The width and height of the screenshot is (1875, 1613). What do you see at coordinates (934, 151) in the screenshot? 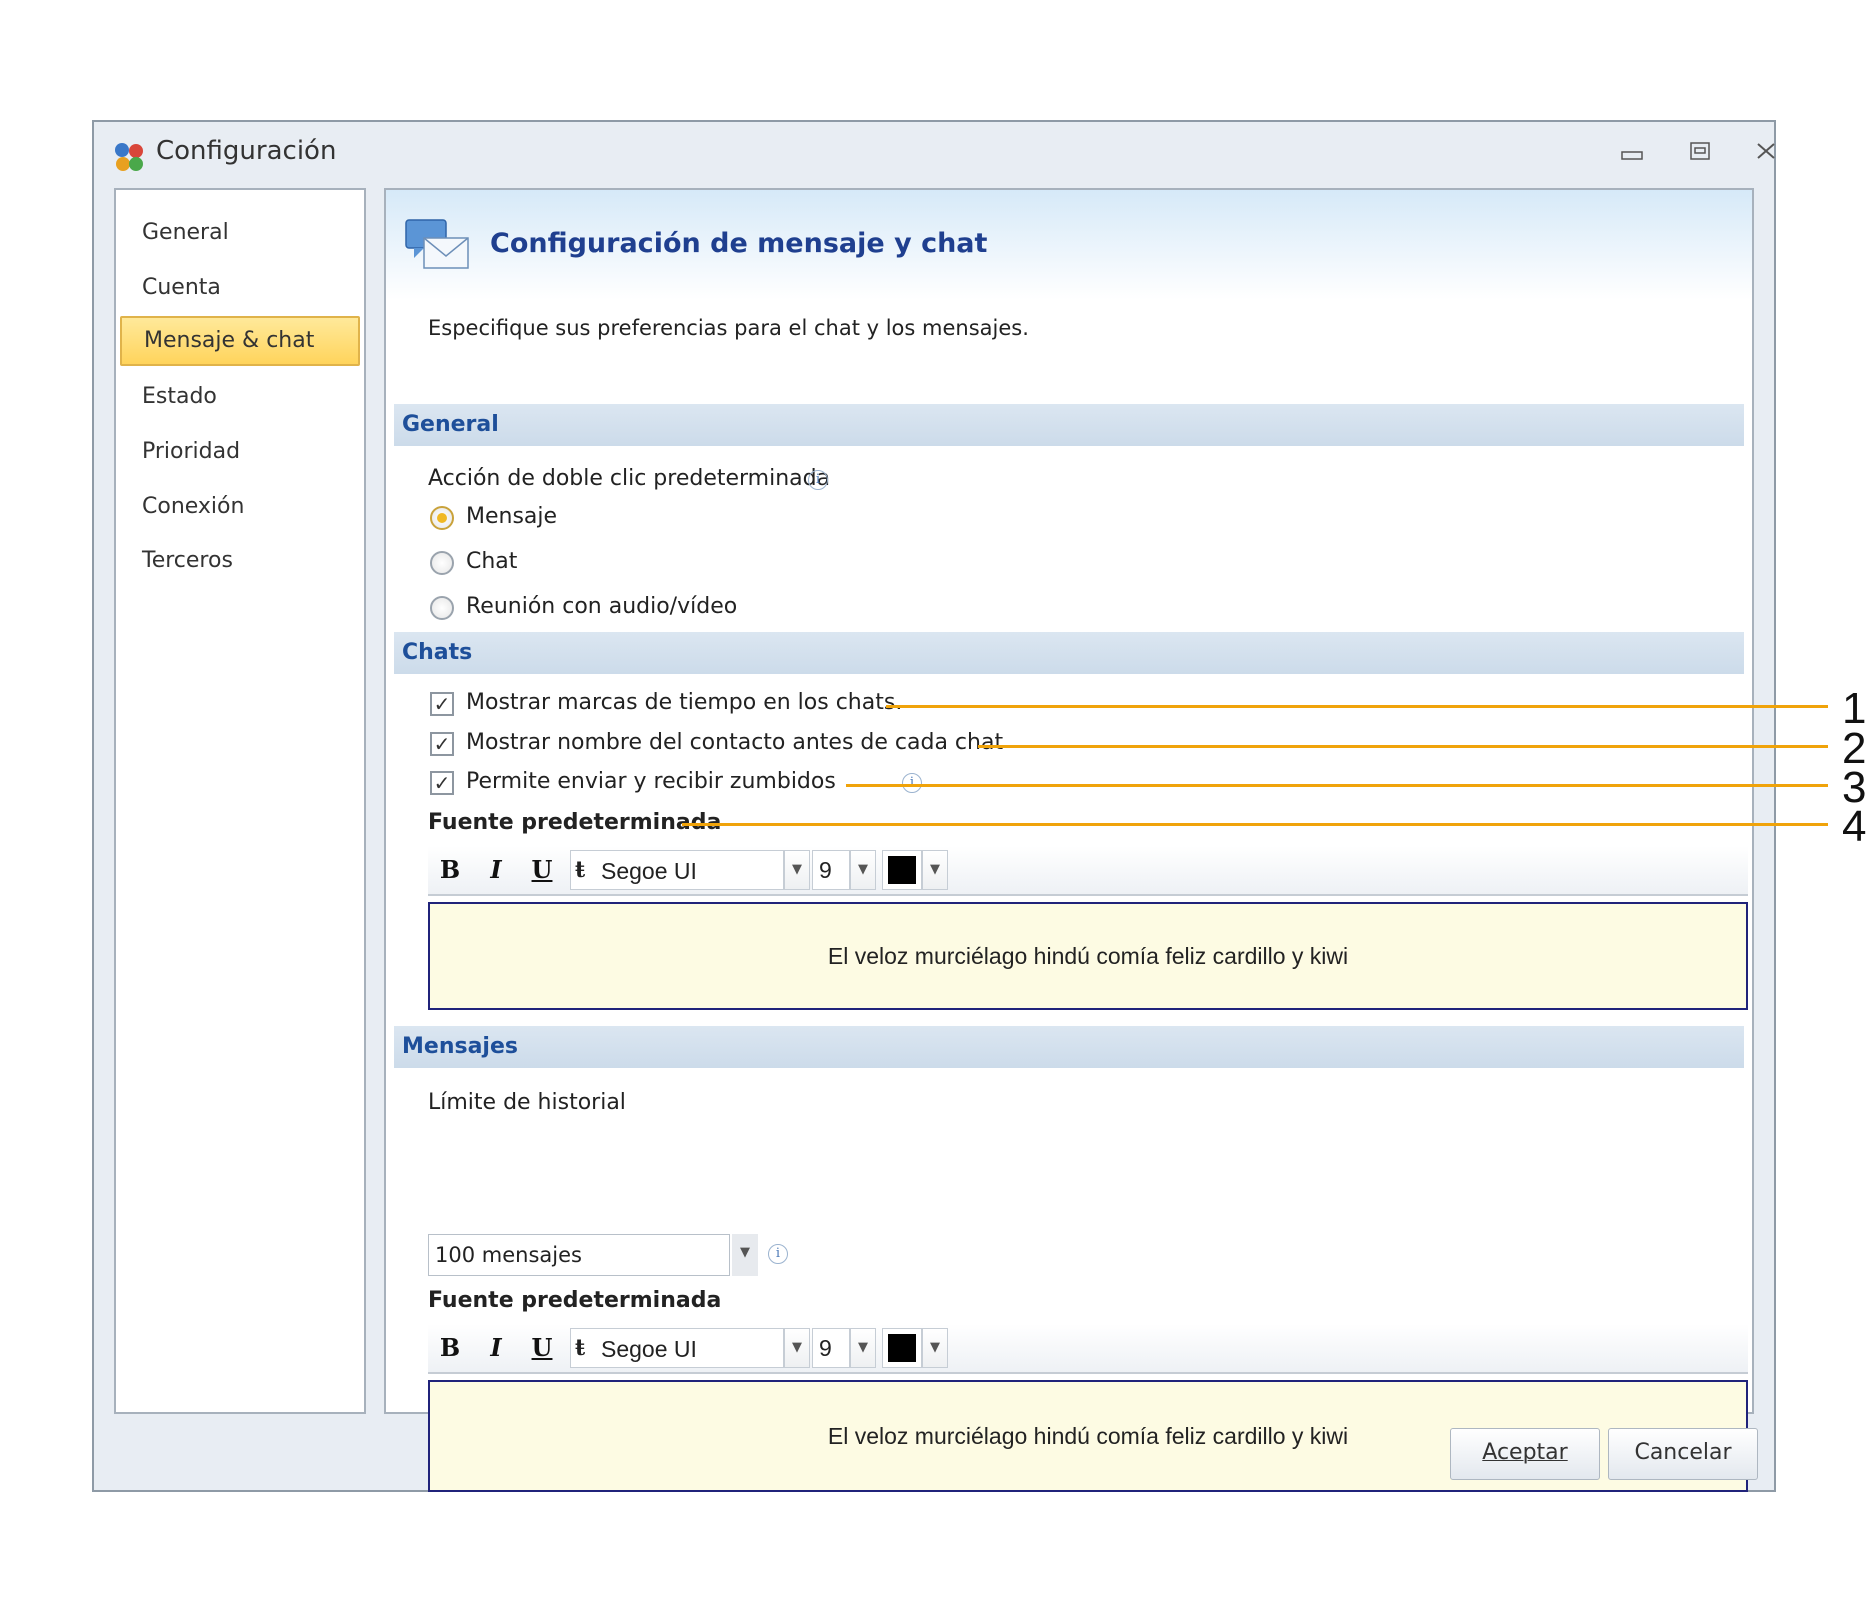
I see `title-bar: Configuración` at bounding box center [934, 151].